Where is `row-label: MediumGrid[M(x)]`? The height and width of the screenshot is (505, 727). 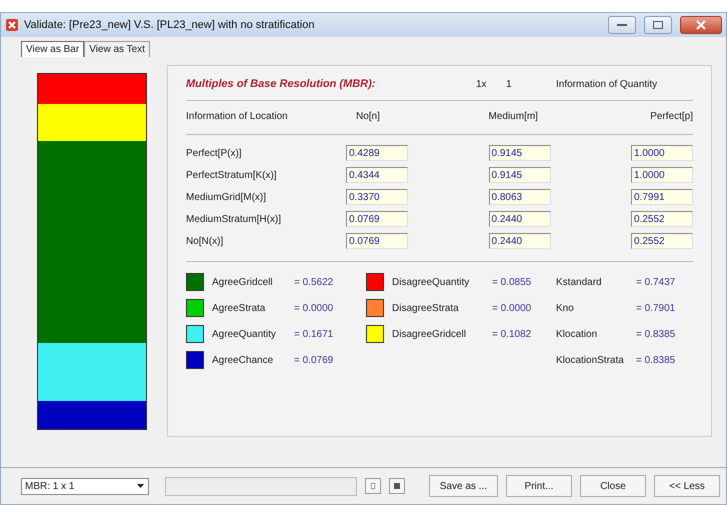 row-label: MediumGrid[M(x)] is located at coordinates (227, 197).